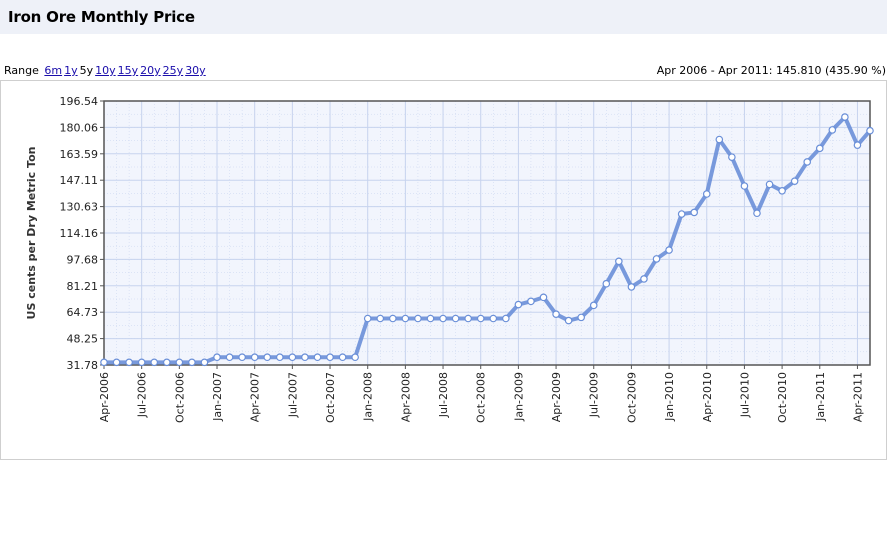 The image size is (896, 538). What do you see at coordinates (83, 312) in the screenshot?
I see `y-tick-label: 64.73` at bounding box center [83, 312].